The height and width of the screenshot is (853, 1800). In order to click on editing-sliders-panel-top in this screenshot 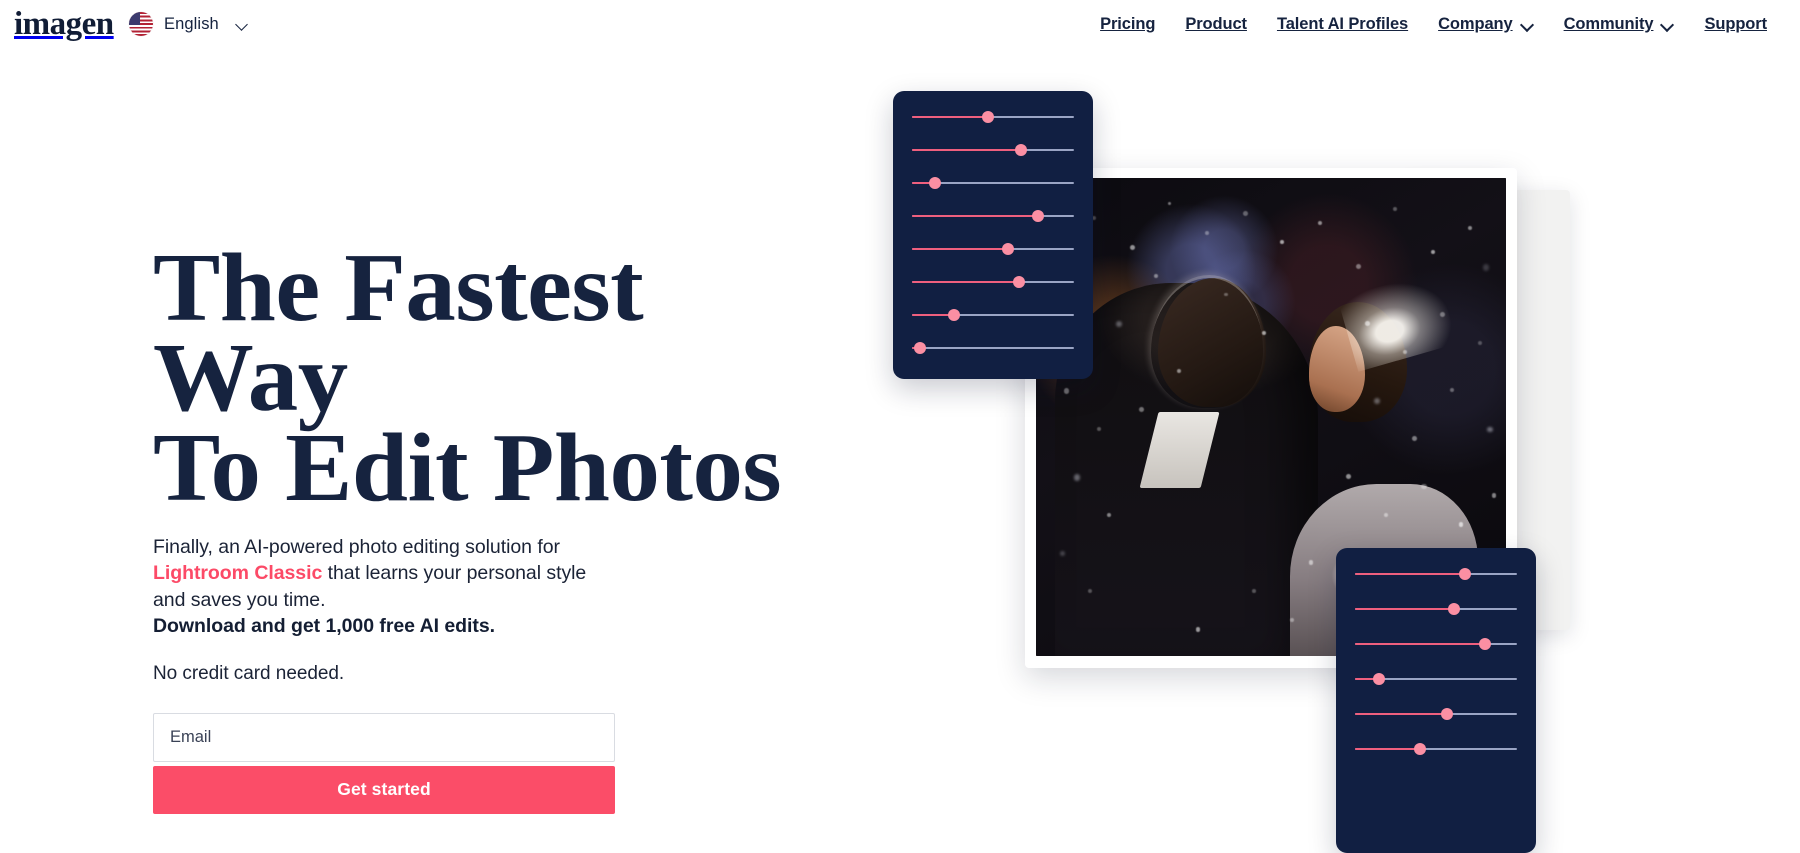, I will do `click(993, 235)`.